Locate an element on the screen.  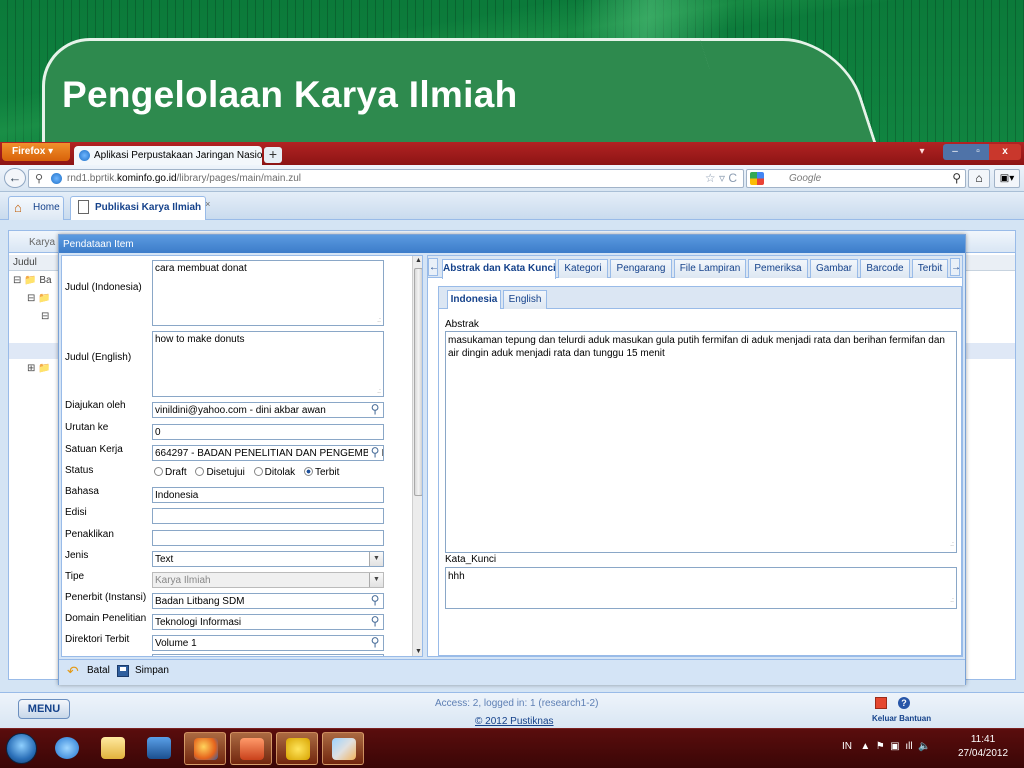
radio-ditolak is located at coordinates (258, 471).